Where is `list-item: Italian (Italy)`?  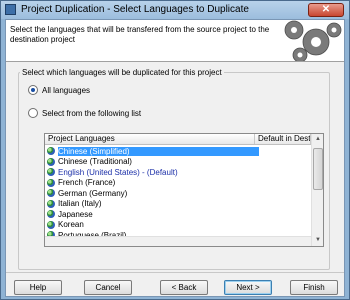
list-item: Italian (Italy) is located at coordinates (178, 204).